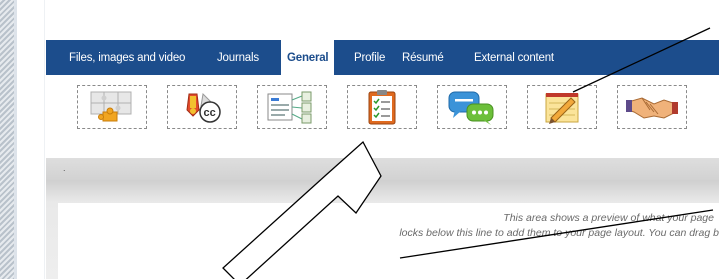 This screenshot has width=719, height=279. I want to click on drag-arrow-icon, so click(302, 209).